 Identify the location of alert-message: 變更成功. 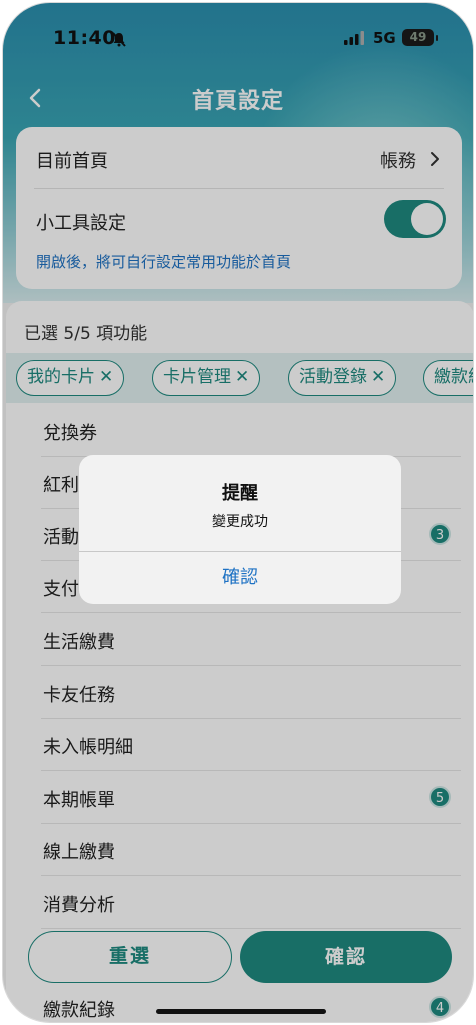
(240, 522).